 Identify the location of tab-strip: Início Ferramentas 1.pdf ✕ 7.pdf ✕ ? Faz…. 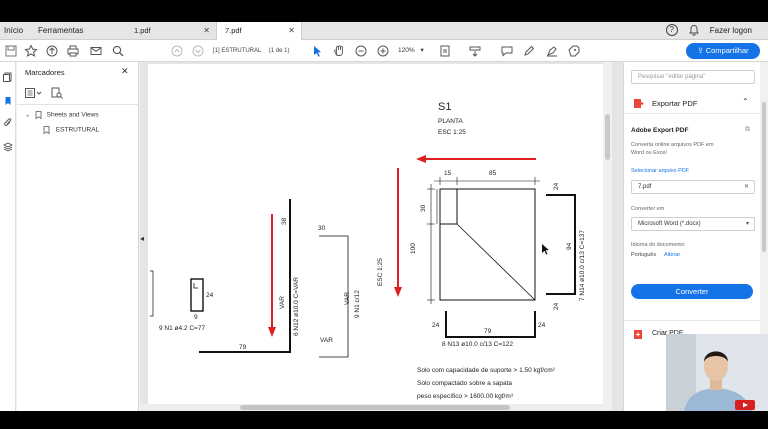
(384, 31).